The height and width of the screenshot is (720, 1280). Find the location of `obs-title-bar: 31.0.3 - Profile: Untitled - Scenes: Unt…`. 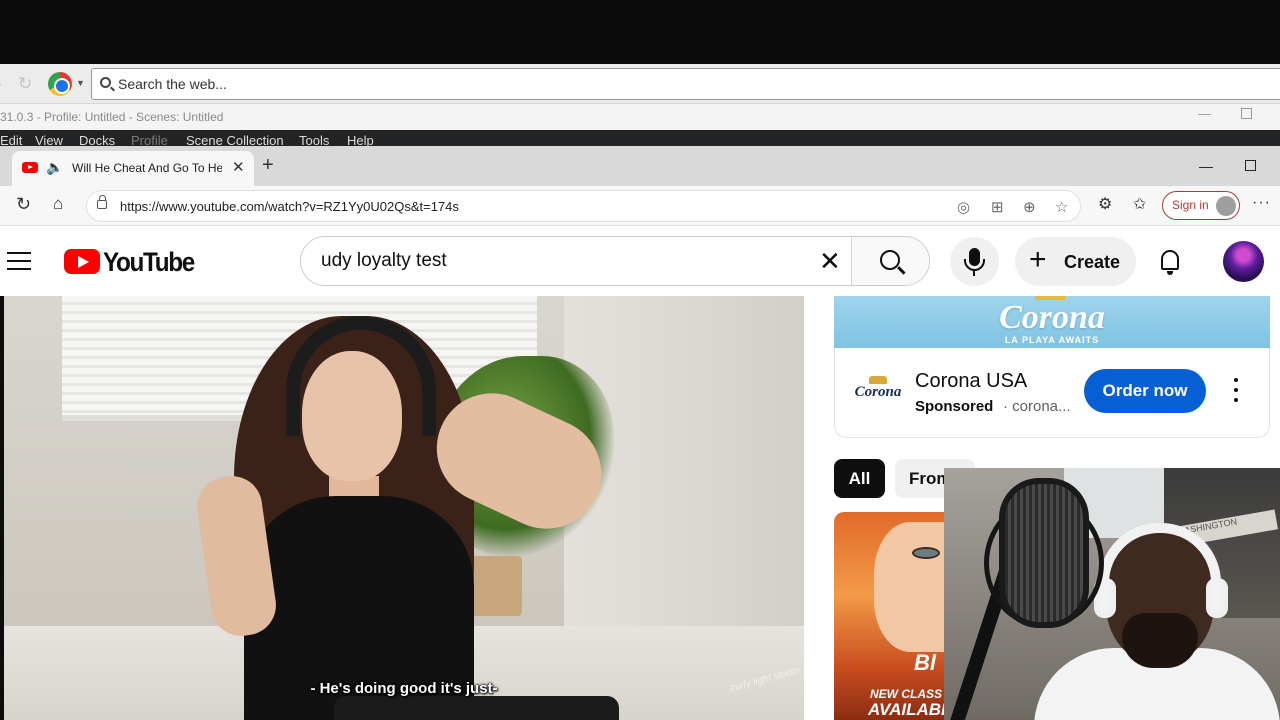

obs-title-bar: 31.0.3 - Profile: Untitled - Scenes: Unt… is located at coordinates (640, 117).